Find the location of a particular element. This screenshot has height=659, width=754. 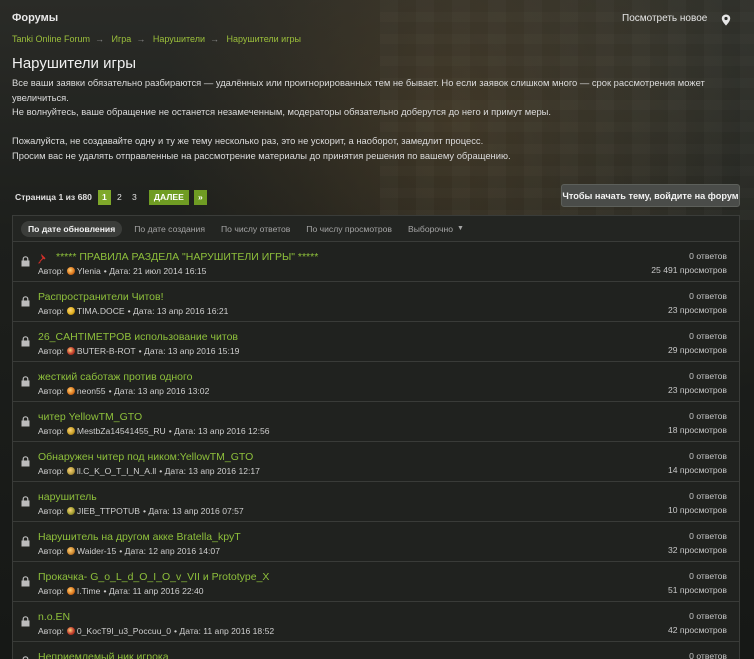

topic-date: • Дата: 11 апр 2016 18:52 is located at coordinates (224, 631).